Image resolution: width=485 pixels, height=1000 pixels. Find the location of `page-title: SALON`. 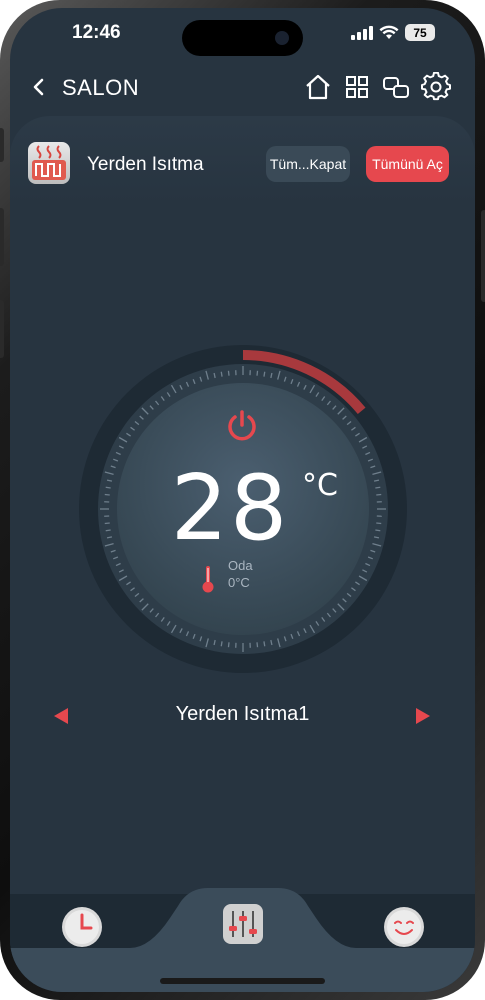

page-title: SALON is located at coordinates (101, 87).